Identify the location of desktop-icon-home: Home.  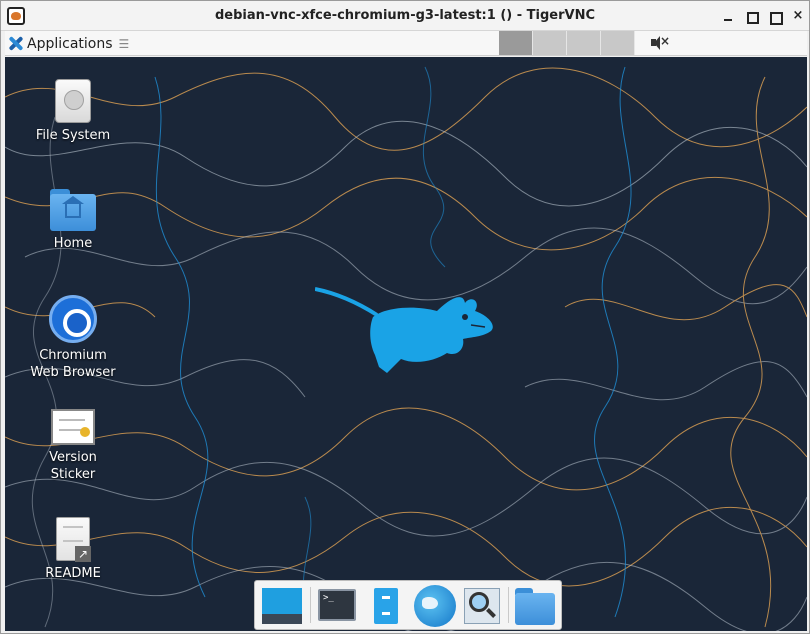
(73, 220).